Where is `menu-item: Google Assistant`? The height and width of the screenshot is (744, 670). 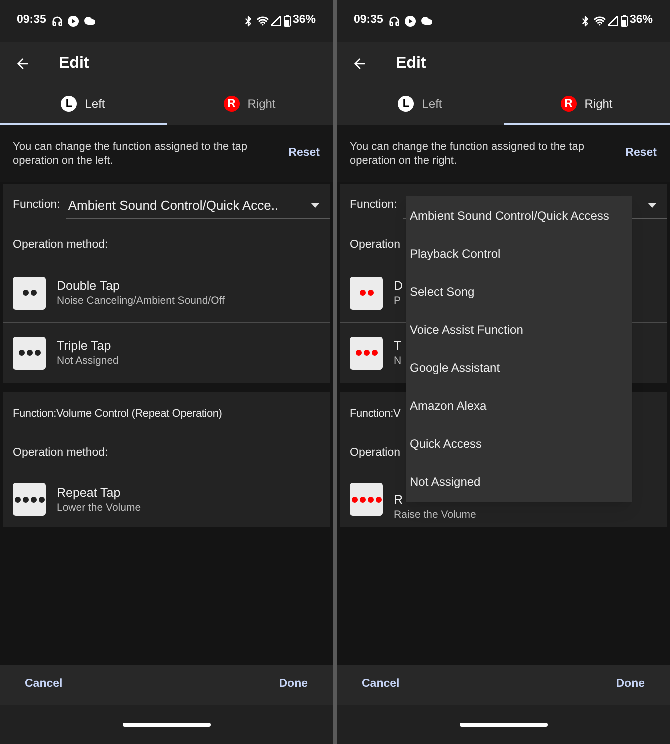 menu-item: Google Assistant is located at coordinates (519, 368).